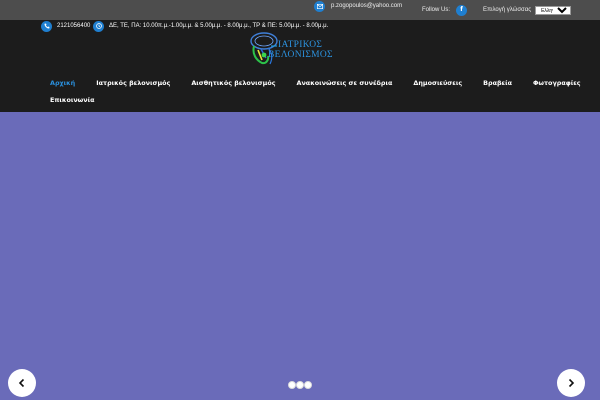 The height and width of the screenshot is (400, 600). I want to click on envelope-icon, so click(319, 6).